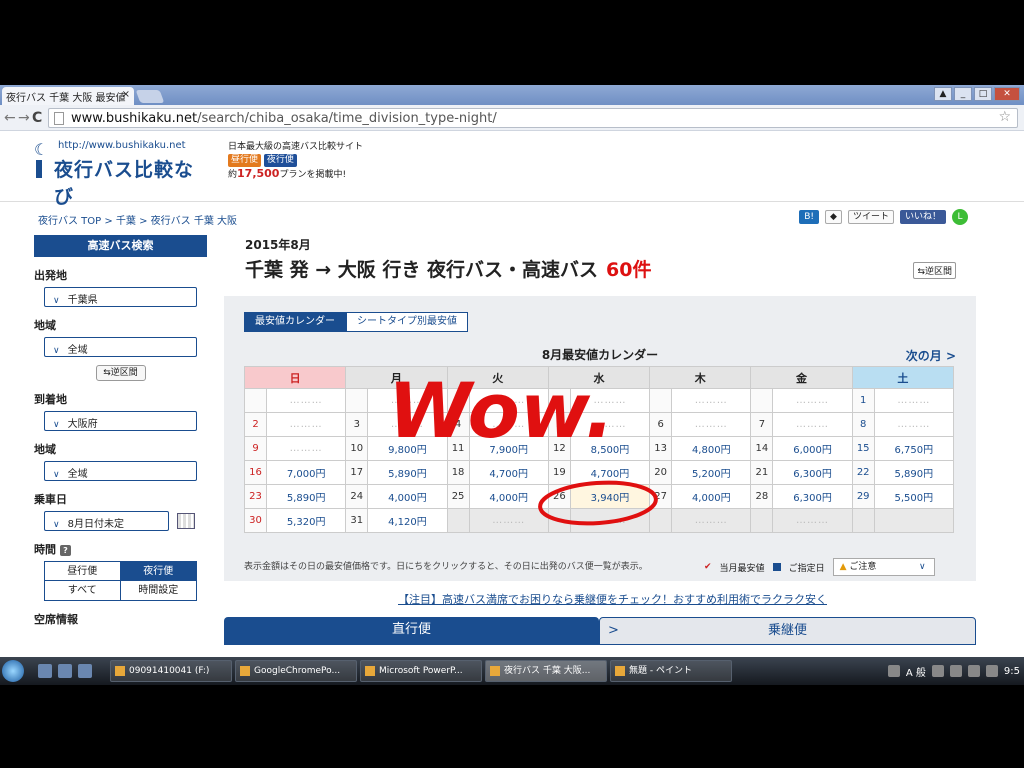 The image size is (1024, 768). What do you see at coordinates (158, 571) in the screenshot?
I see `time-option-night: 夜行便` at bounding box center [158, 571].